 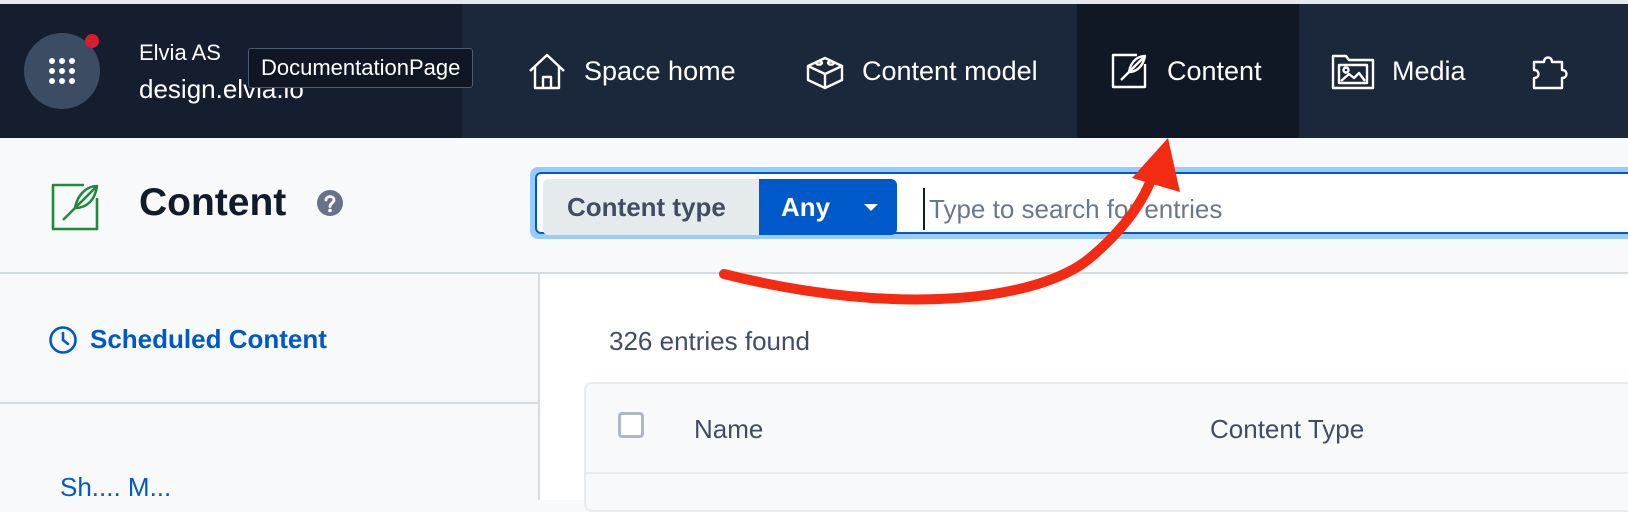 What do you see at coordinates (180, 52) in the screenshot?
I see `organization-name: Elvia AS` at bounding box center [180, 52].